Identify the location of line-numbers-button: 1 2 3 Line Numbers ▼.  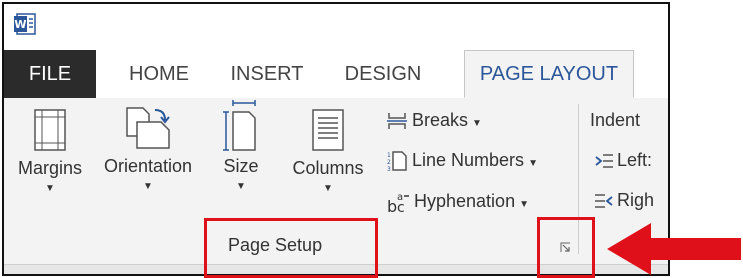
(462, 161).